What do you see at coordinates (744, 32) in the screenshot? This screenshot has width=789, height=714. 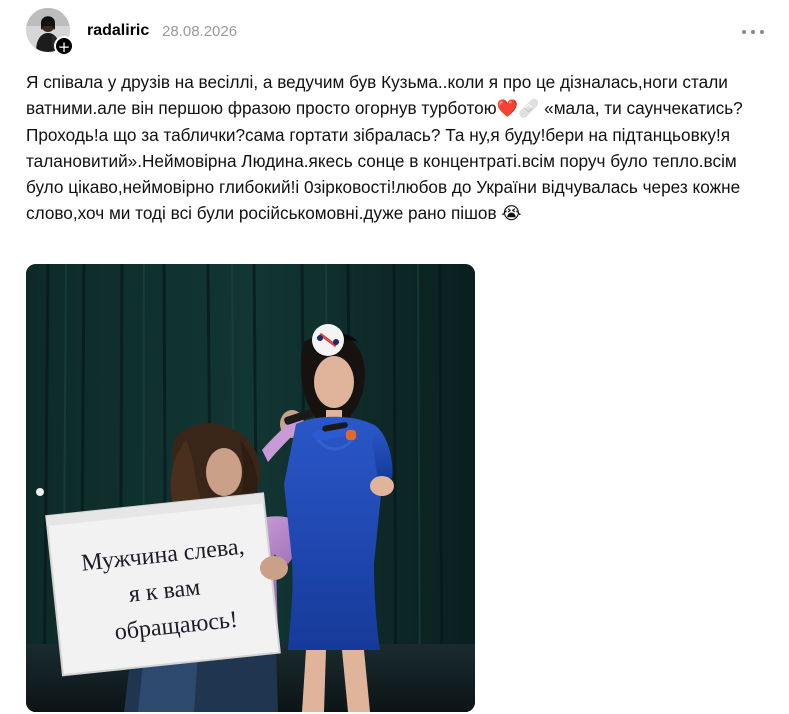 I see `more-horizontal-icon` at bounding box center [744, 32].